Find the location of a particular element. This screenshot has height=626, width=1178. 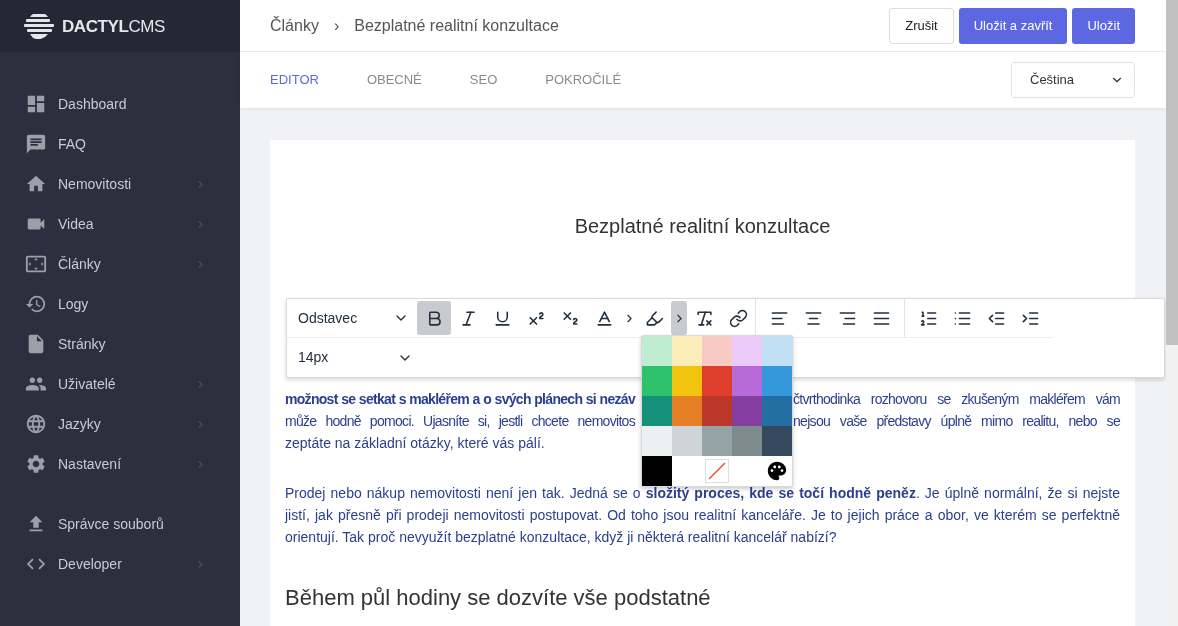

sidebar-item: Články is located at coordinates (120, 264).